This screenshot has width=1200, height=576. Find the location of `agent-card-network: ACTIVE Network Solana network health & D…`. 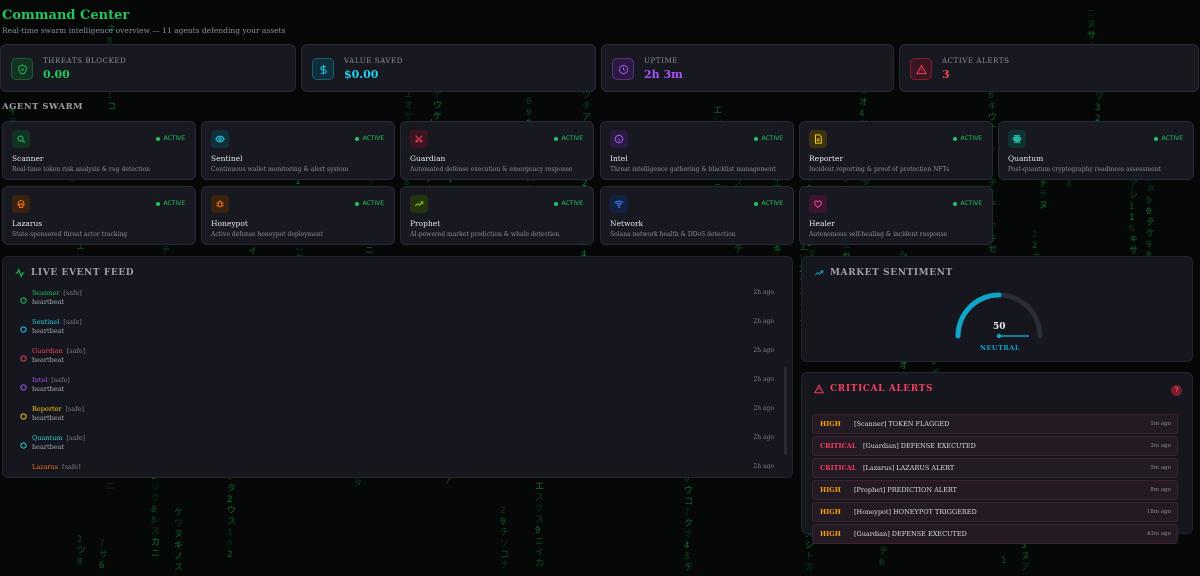

agent-card-network: ACTIVE Network Solana network health & D… is located at coordinates (697, 215).